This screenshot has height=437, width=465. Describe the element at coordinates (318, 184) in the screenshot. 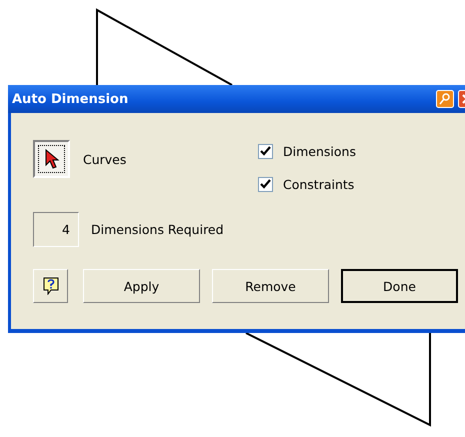

I see `checkbox-label: Constraints` at that location.